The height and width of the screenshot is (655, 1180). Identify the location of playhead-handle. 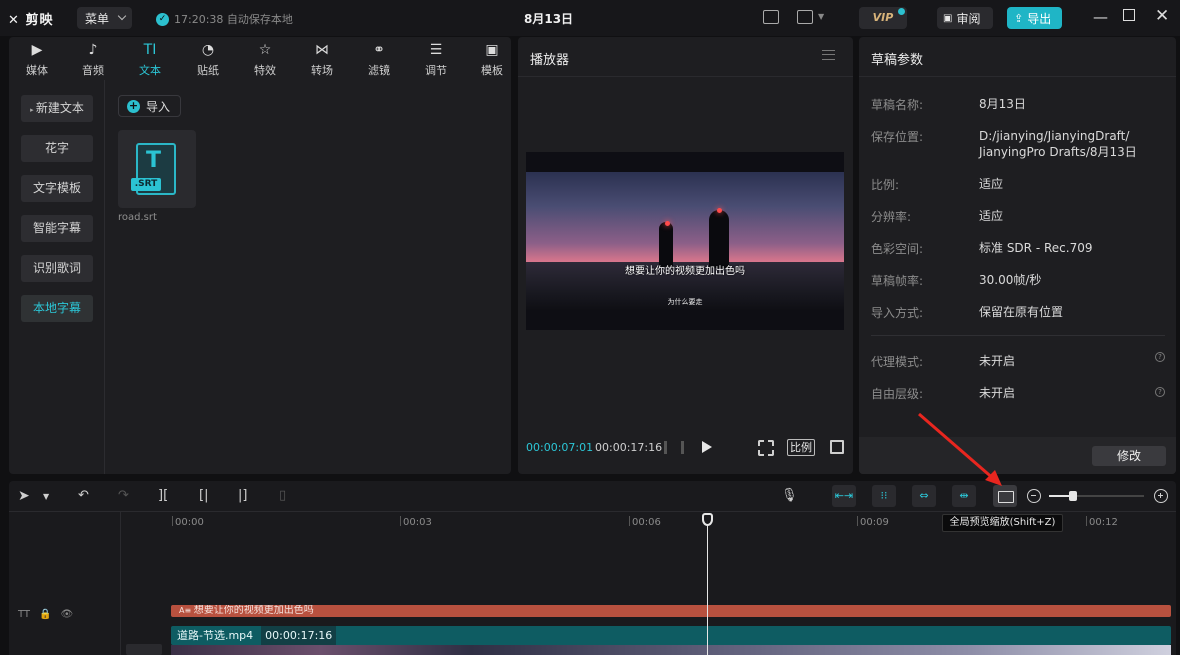
(707, 519).